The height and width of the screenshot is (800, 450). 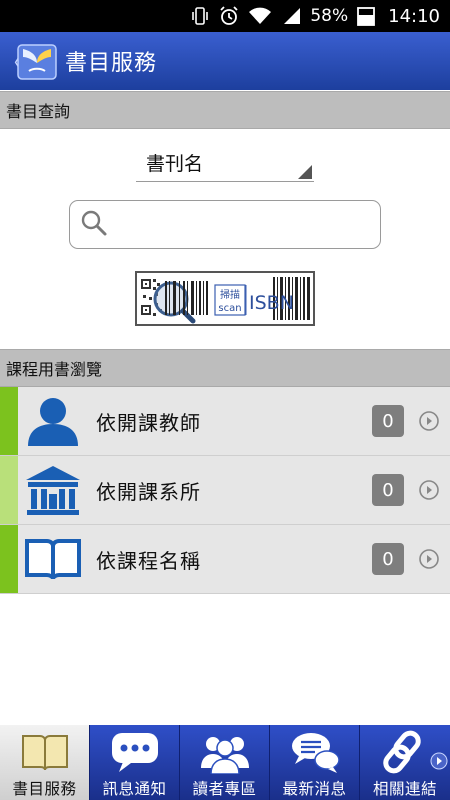 What do you see at coordinates (224, 789) in the screenshot?
I see `nav-label: 讀者專區` at bounding box center [224, 789].